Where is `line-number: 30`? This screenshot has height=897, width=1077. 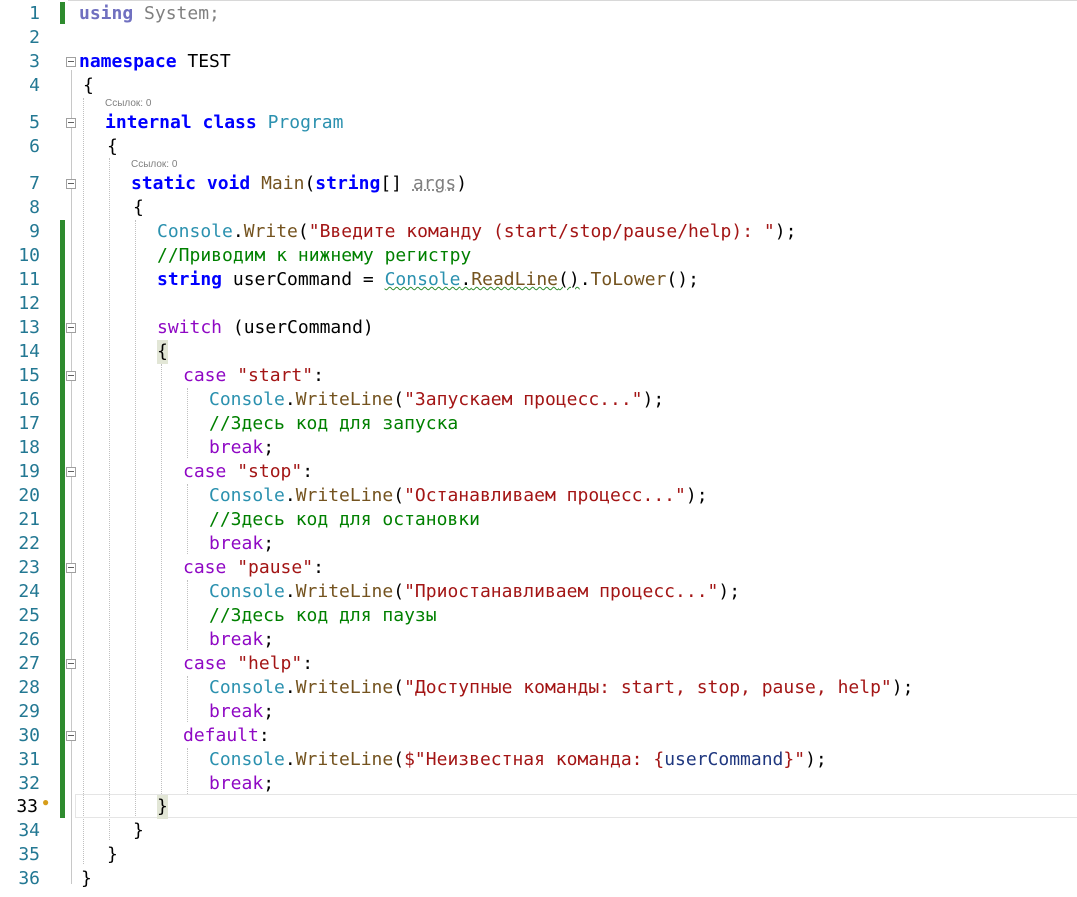 line-number: 30 is located at coordinates (29, 735).